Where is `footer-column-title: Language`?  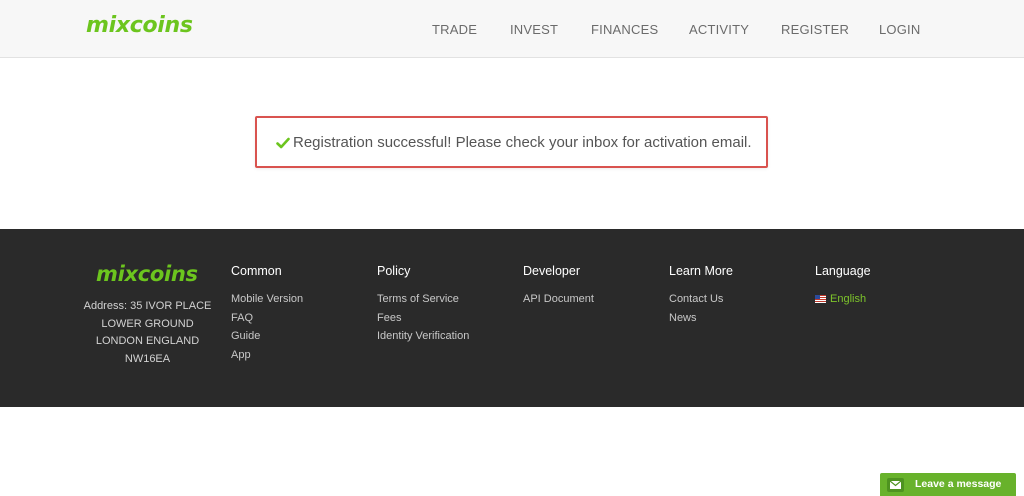
footer-column-title: Language is located at coordinates (843, 271).